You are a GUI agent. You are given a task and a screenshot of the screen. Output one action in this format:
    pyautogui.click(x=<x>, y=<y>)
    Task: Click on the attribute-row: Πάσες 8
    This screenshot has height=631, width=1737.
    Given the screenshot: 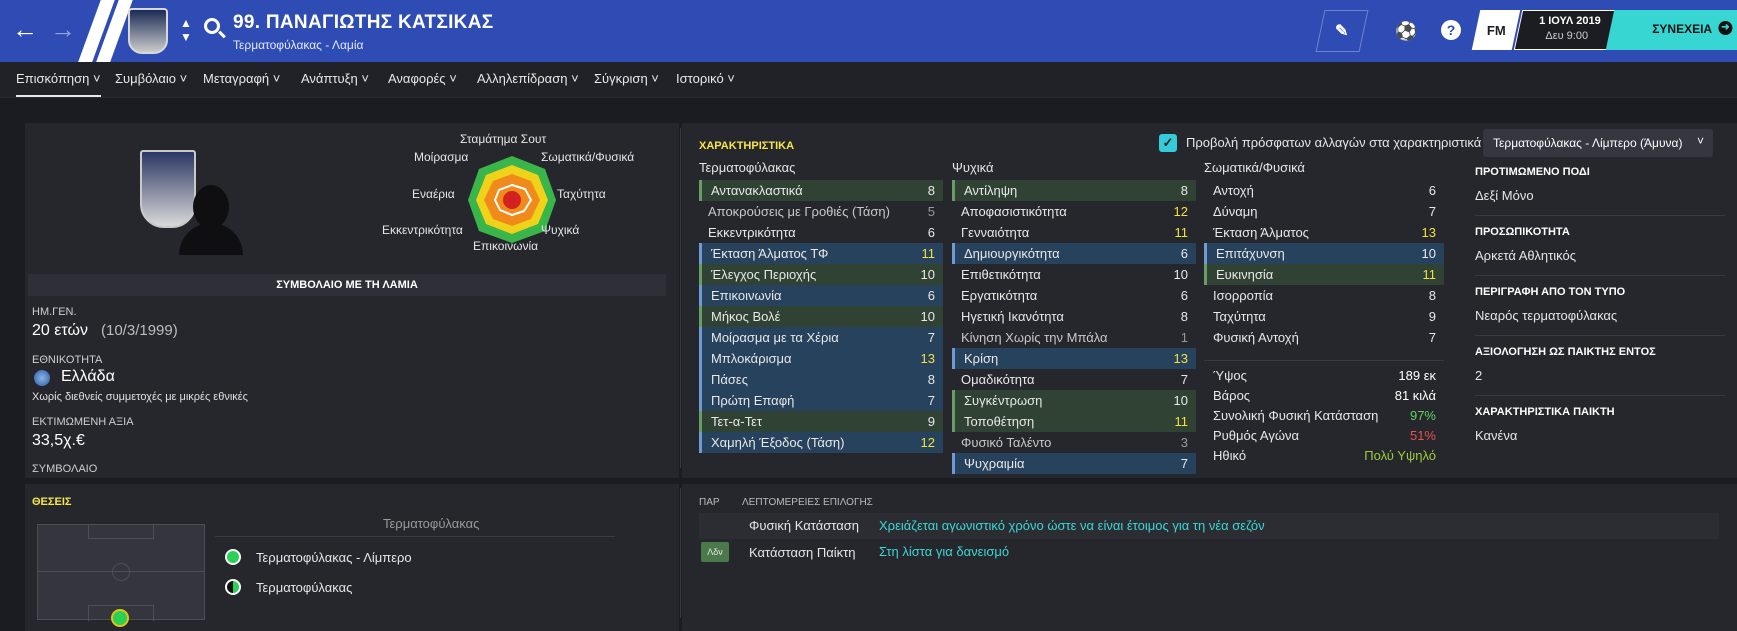 What is the action you would take?
    pyautogui.click(x=821, y=379)
    